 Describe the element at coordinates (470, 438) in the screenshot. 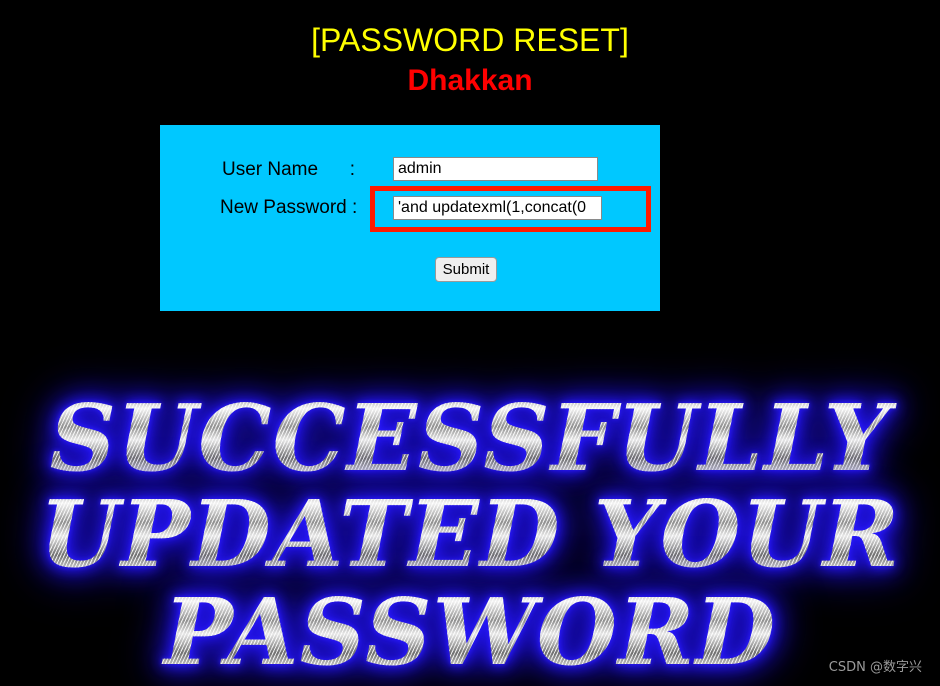

I see `success-banner-line-1: SUCCESSFULLY` at that location.